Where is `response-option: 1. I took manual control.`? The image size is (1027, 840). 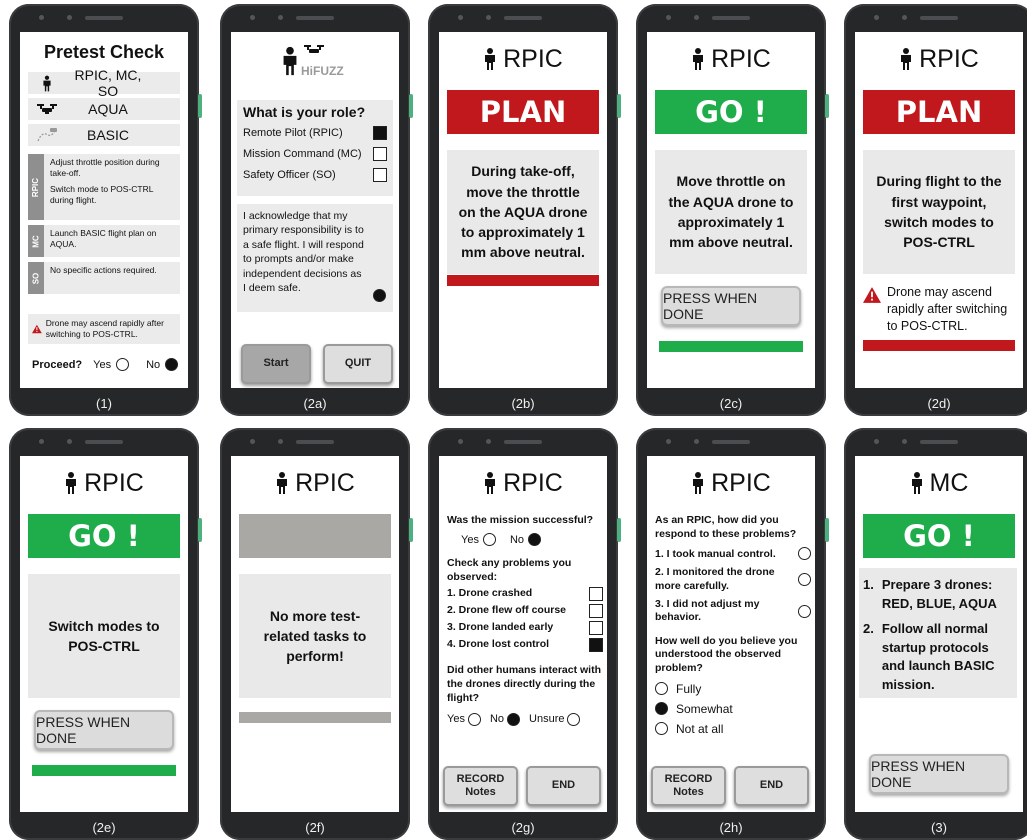 response-option: 1. I took manual control. is located at coordinates (733, 554).